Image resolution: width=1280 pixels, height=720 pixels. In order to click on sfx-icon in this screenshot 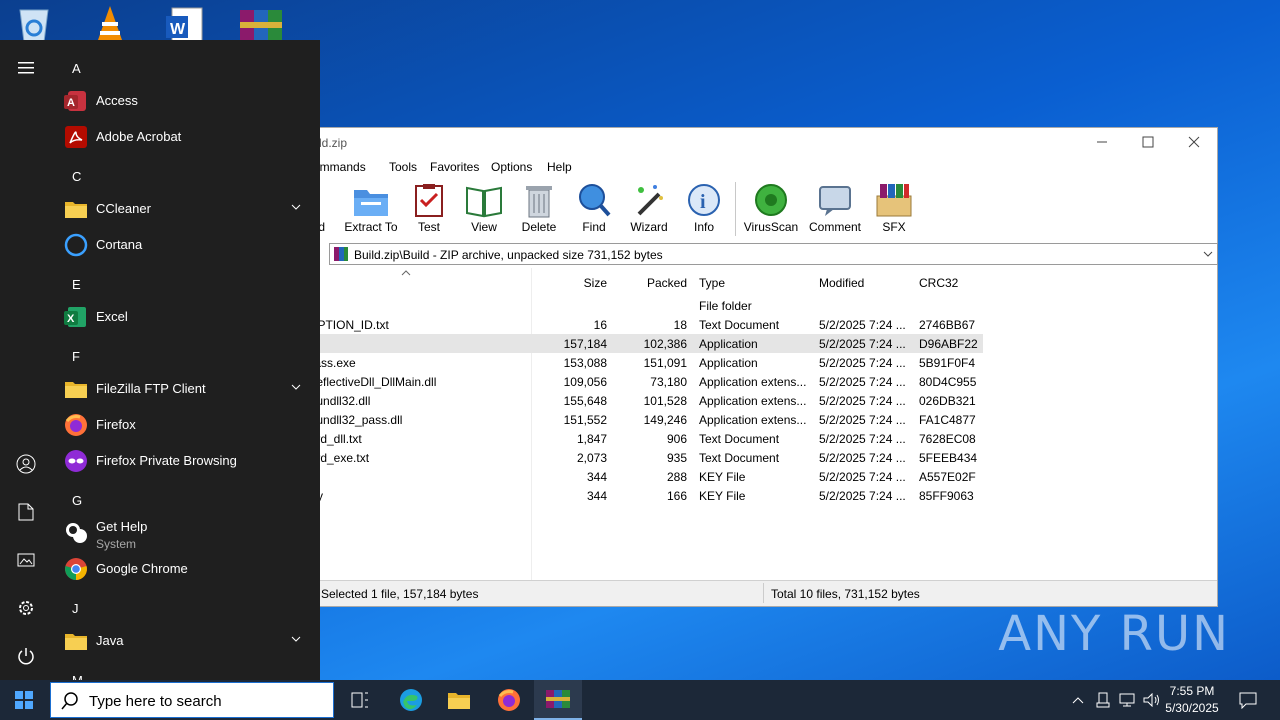, I will do `click(894, 200)`.